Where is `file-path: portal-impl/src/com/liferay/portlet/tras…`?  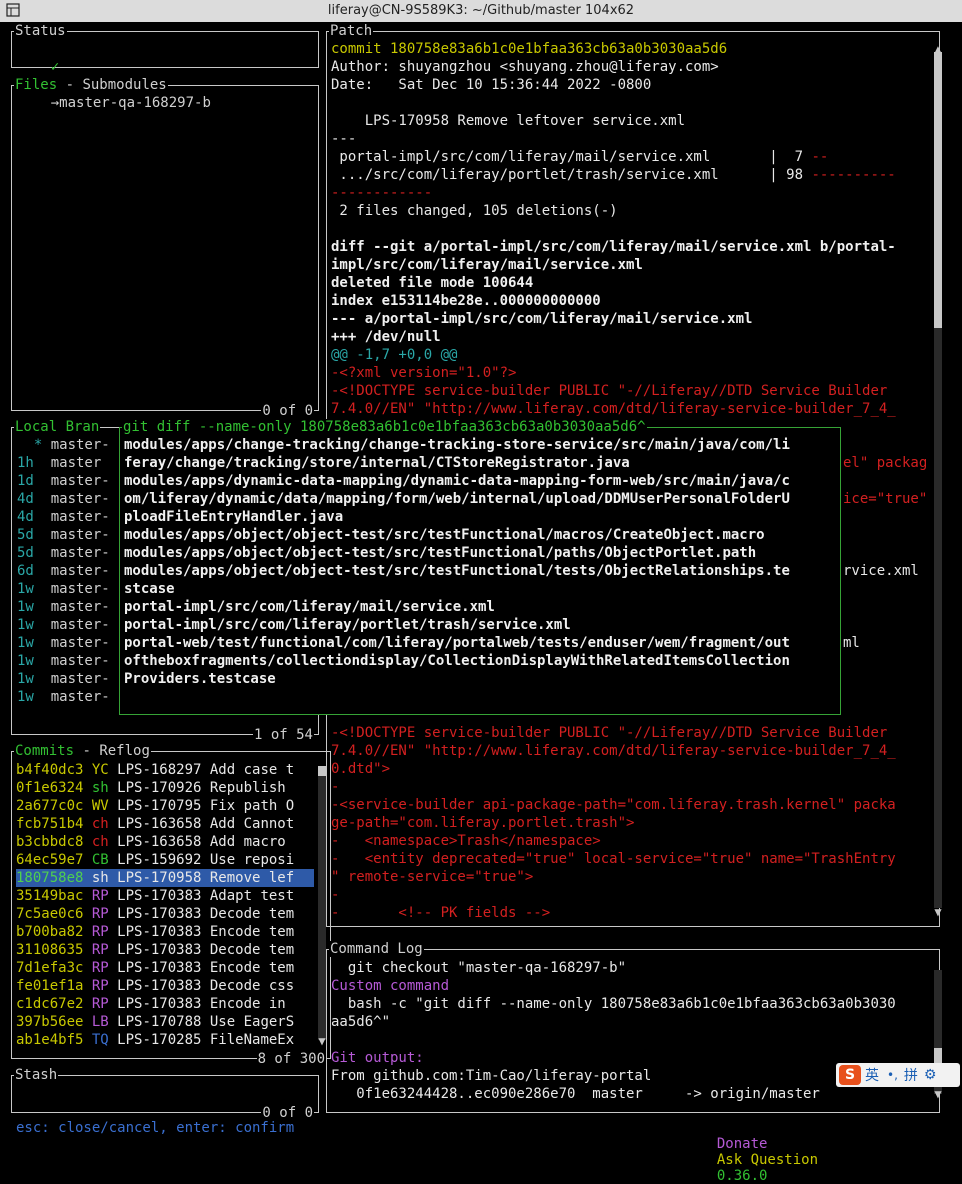 file-path: portal-impl/src/com/liferay/portlet/tras… is located at coordinates (481, 625).